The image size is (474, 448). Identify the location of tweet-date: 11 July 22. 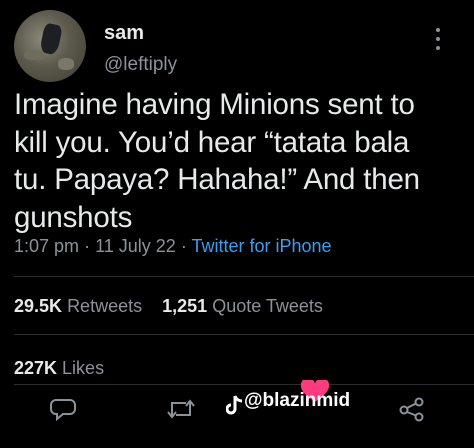
(135, 246).